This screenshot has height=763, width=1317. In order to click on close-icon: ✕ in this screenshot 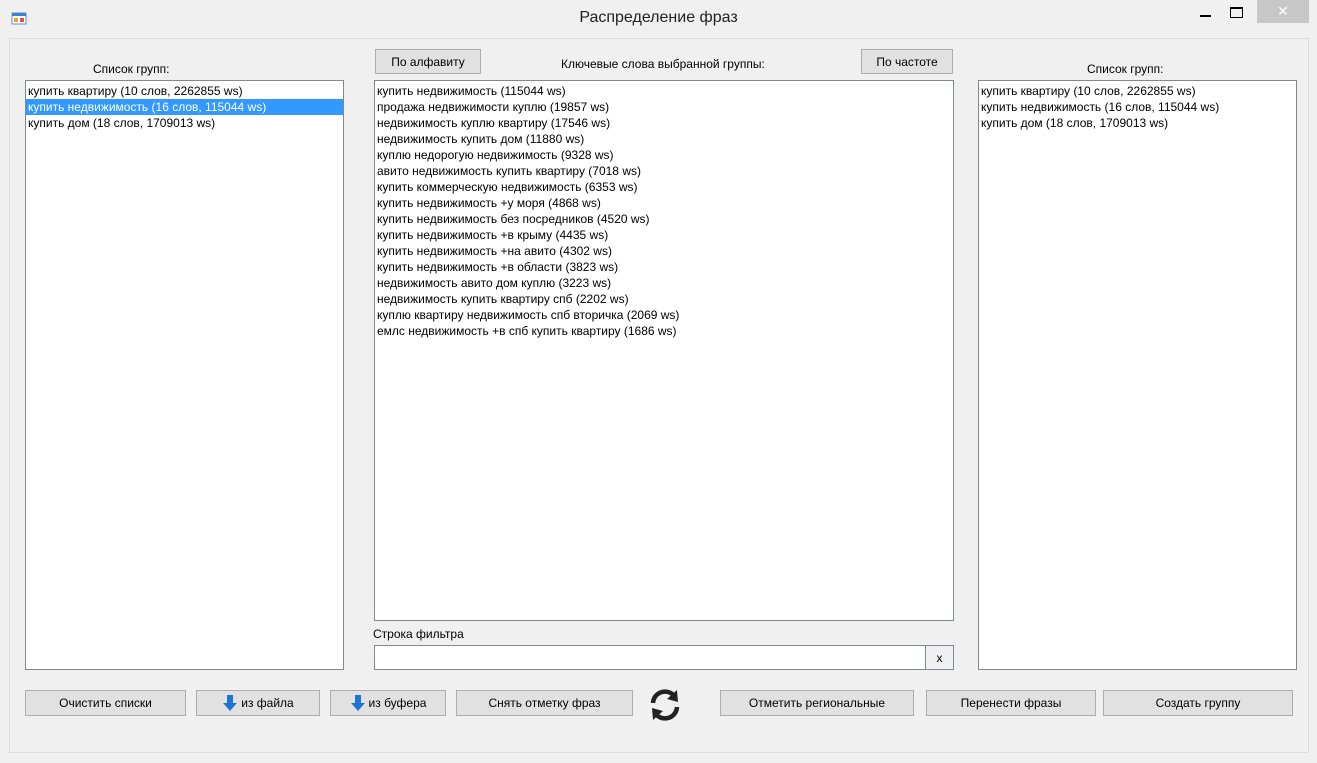, I will do `click(1283, 11)`.